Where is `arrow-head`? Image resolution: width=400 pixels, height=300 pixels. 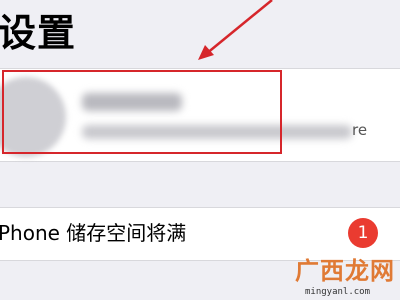
arrow-head is located at coordinates (206, 52).